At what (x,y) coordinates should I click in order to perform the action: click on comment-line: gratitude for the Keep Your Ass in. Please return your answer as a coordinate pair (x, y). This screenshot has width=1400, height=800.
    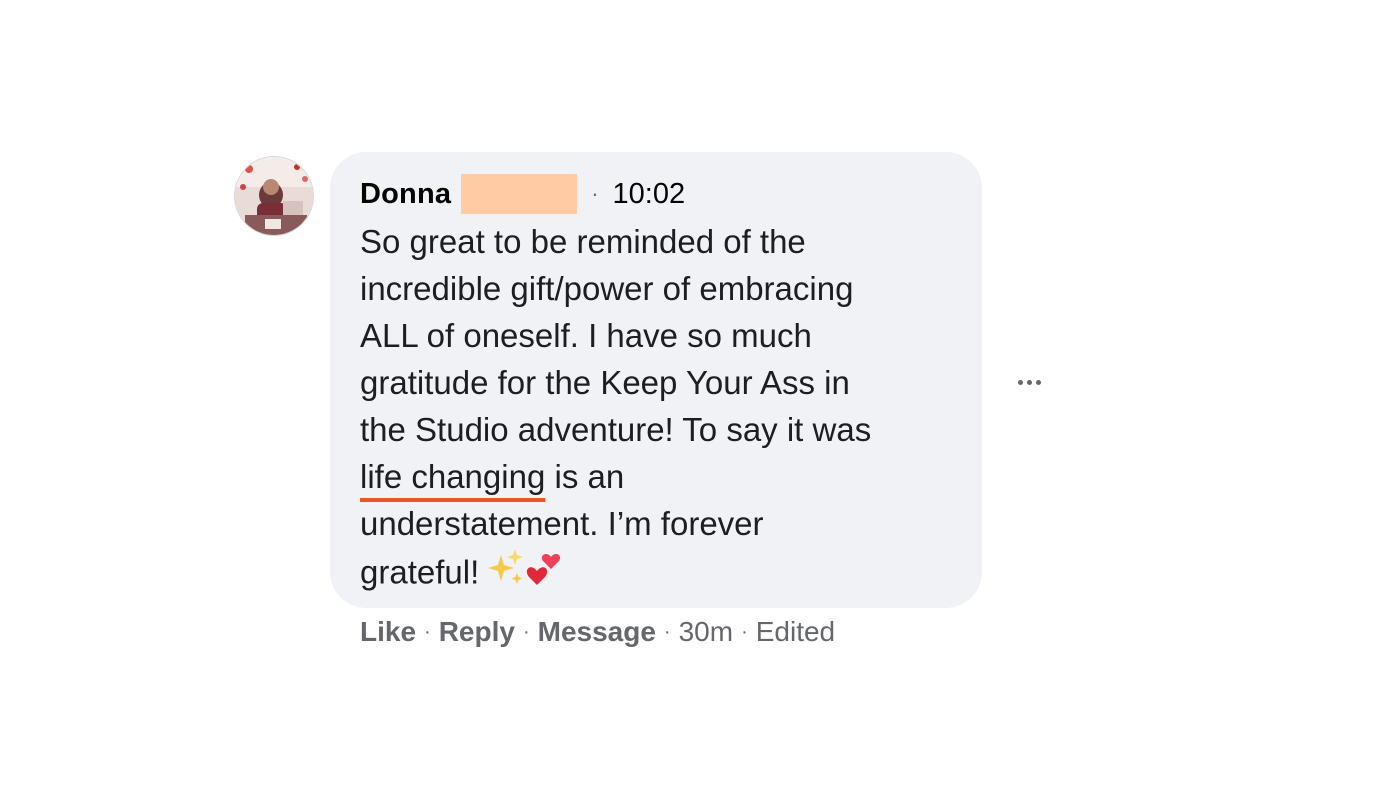
    Looking at the image, I should click on (605, 382).